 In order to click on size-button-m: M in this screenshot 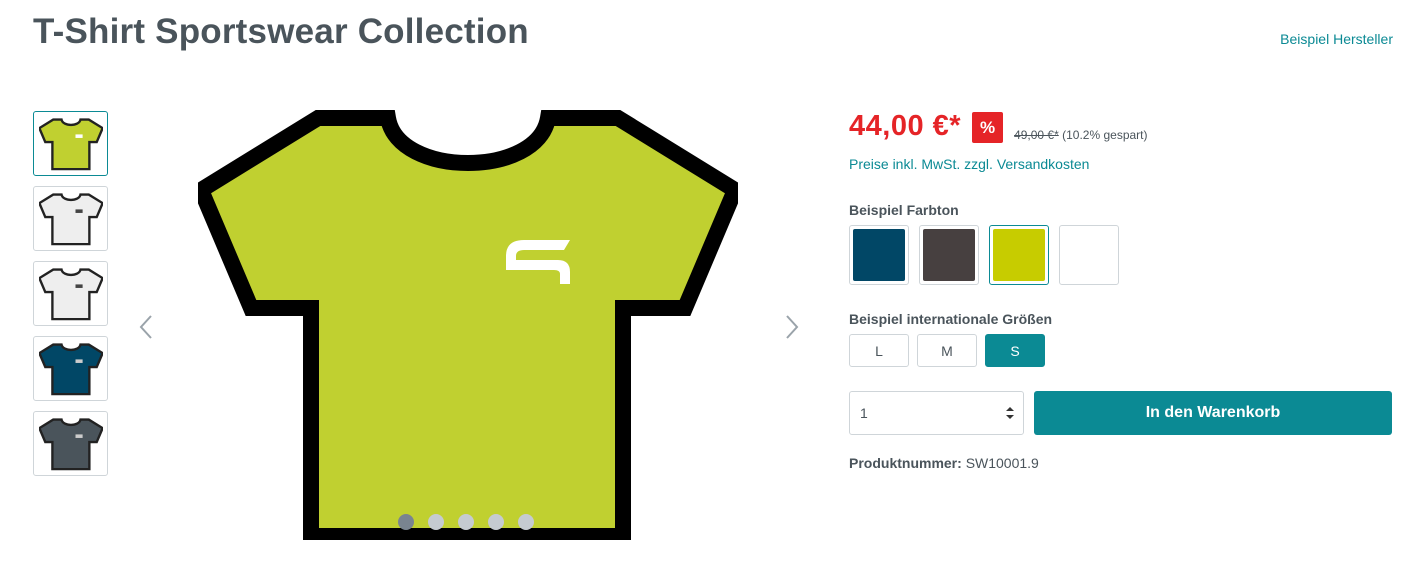, I will do `click(947, 350)`.